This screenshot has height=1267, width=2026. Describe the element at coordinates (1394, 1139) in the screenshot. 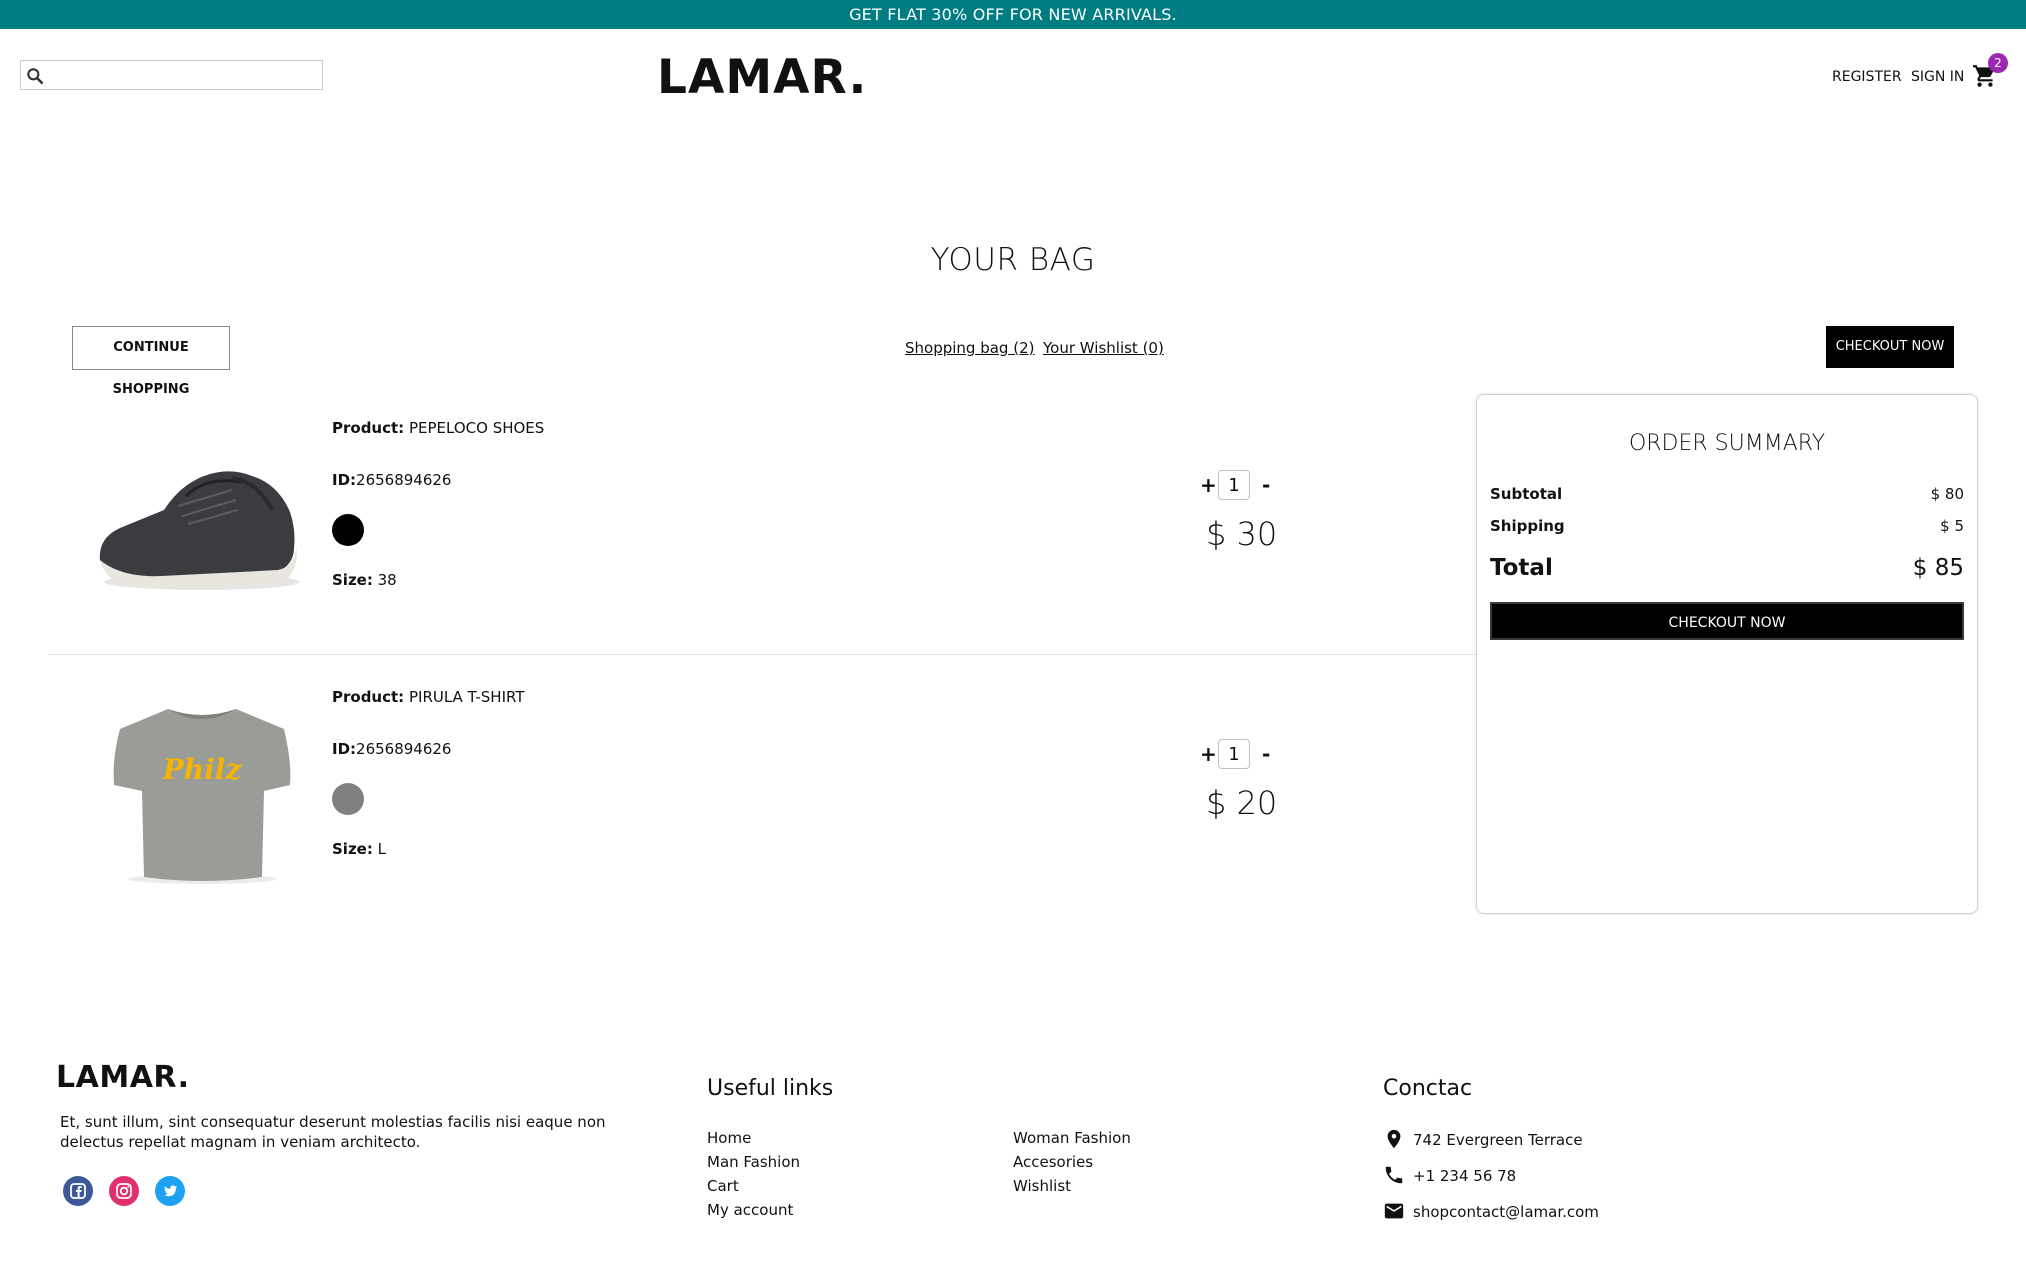

I see `location-pin-icon` at that location.